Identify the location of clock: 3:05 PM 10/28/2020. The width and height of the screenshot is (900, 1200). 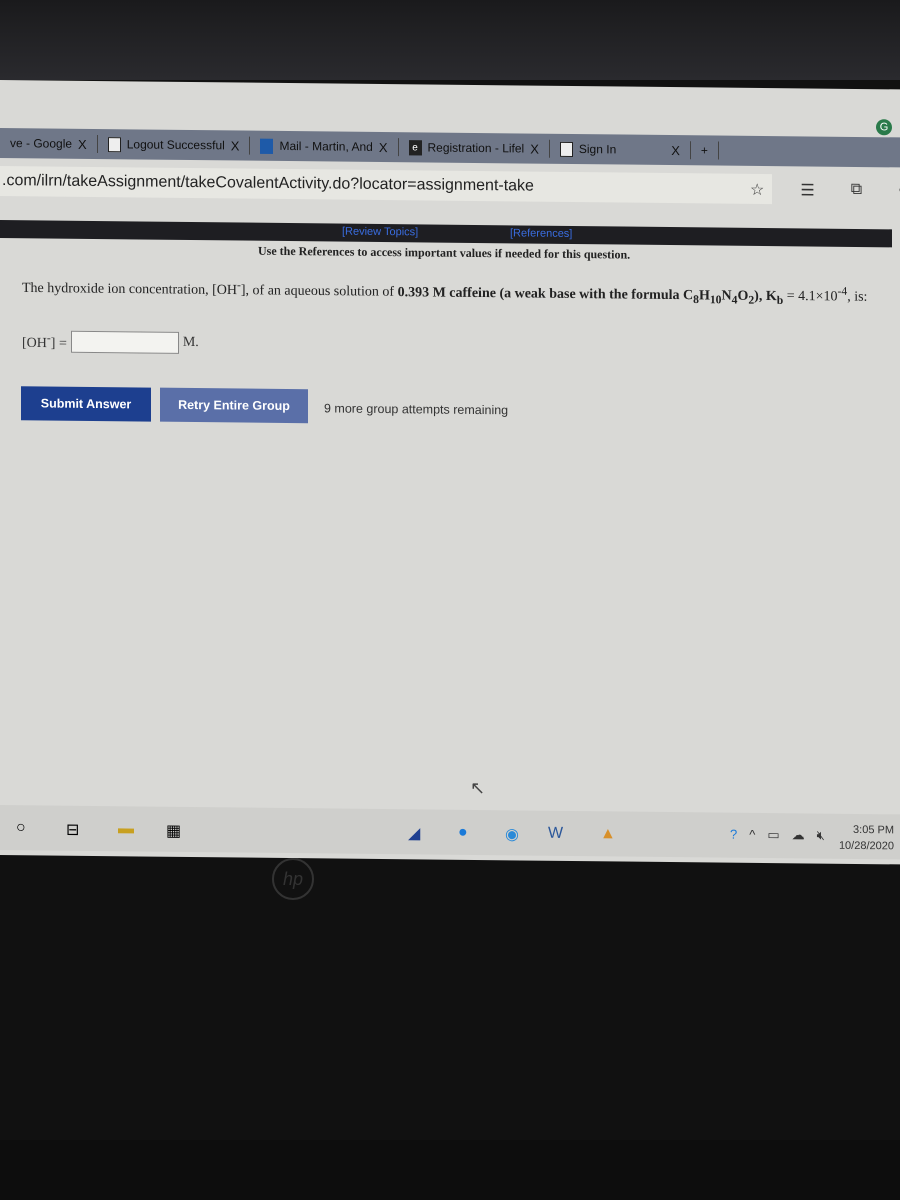
(866, 838).